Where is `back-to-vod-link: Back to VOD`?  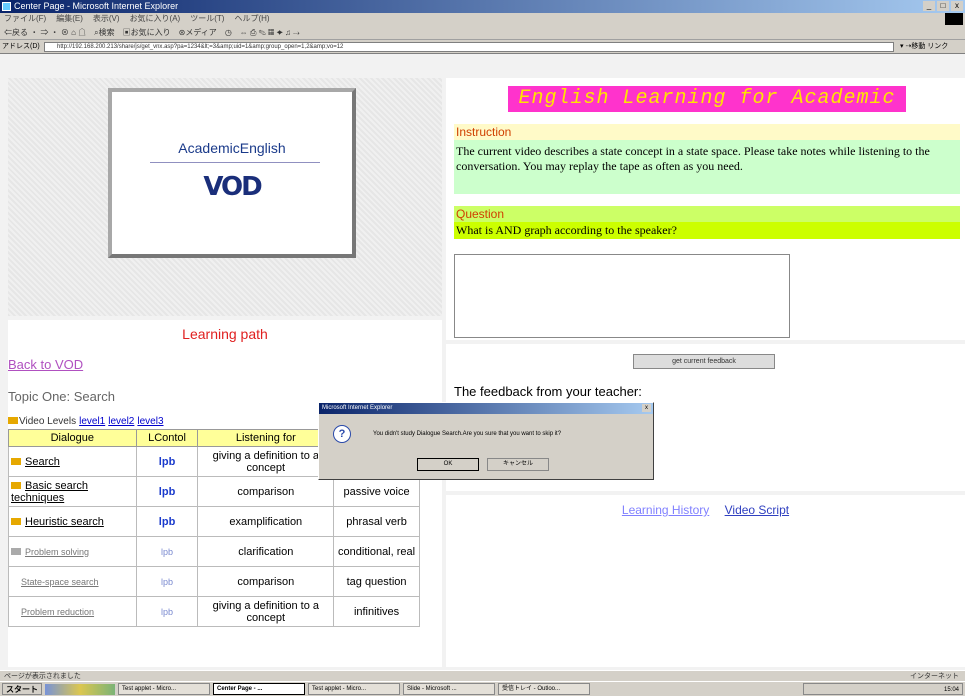
back-to-vod-link: Back to VOD is located at coordinates (45, 364).